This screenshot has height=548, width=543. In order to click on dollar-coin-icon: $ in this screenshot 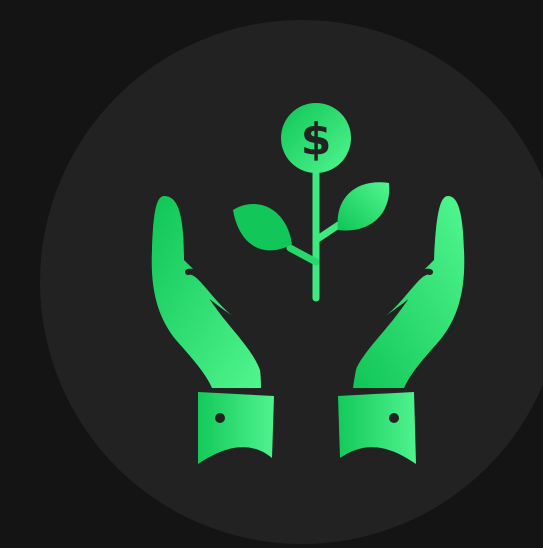, I will do `click(316, 138)`.